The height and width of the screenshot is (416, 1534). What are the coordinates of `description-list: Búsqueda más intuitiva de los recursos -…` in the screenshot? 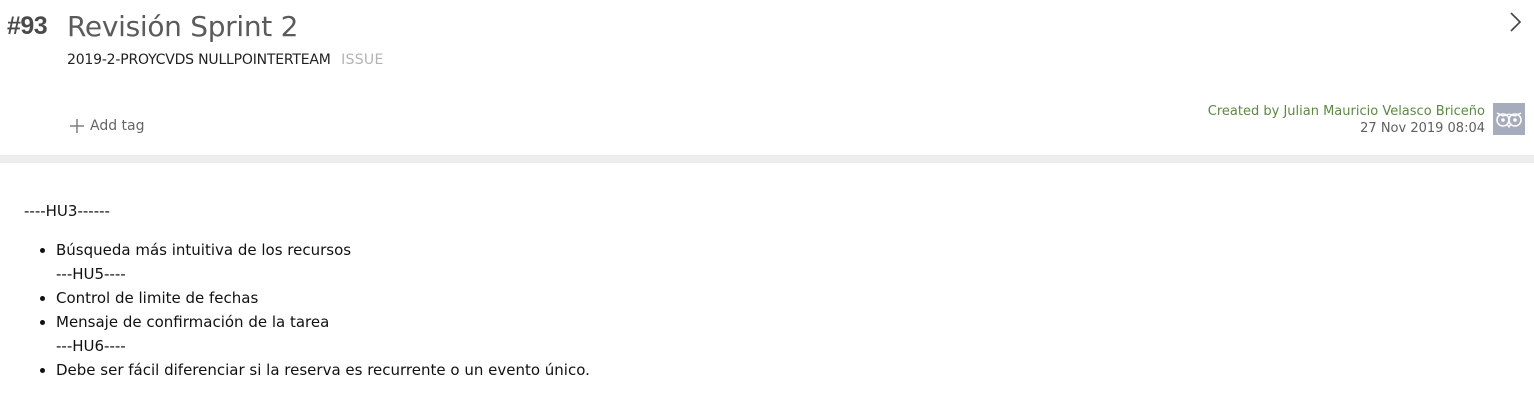 It's located at (307, 310).